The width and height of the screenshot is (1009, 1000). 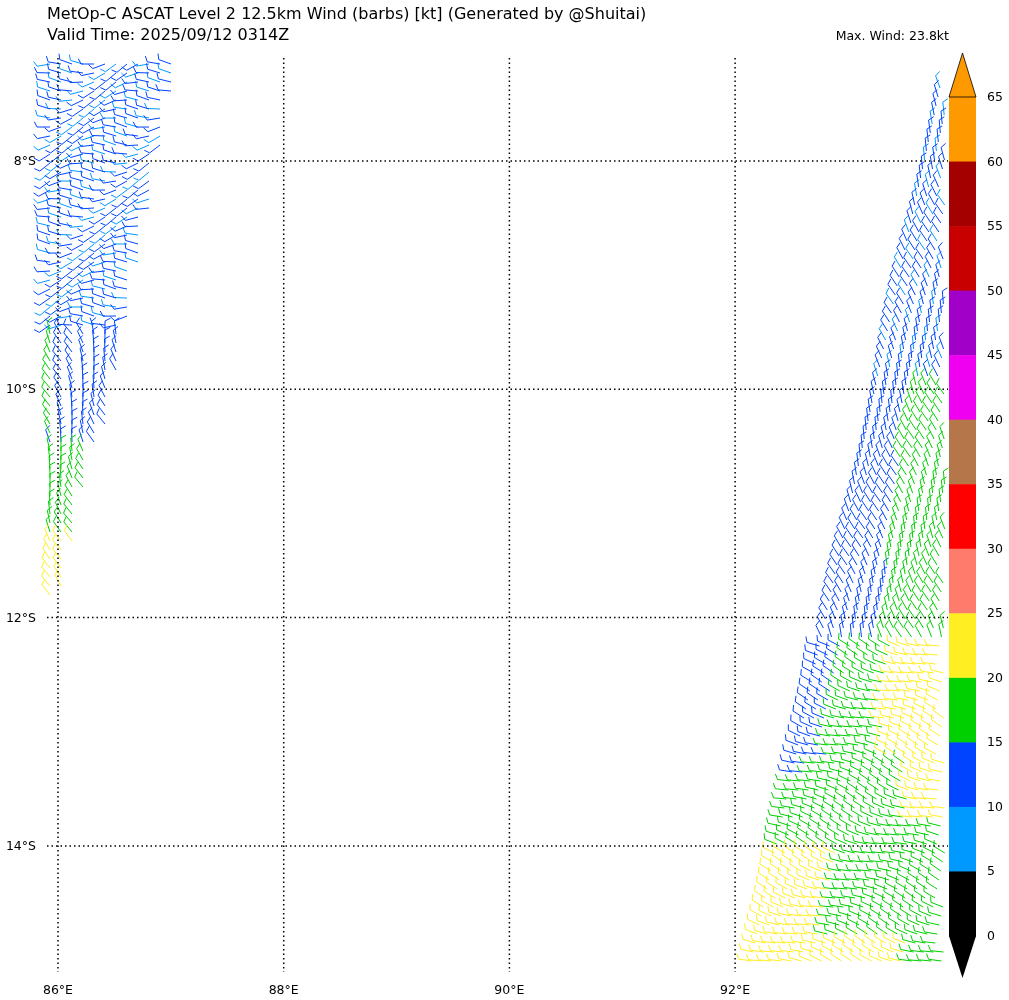 I want to click on longitude-label: 92°E, so click(x=735, y=989).